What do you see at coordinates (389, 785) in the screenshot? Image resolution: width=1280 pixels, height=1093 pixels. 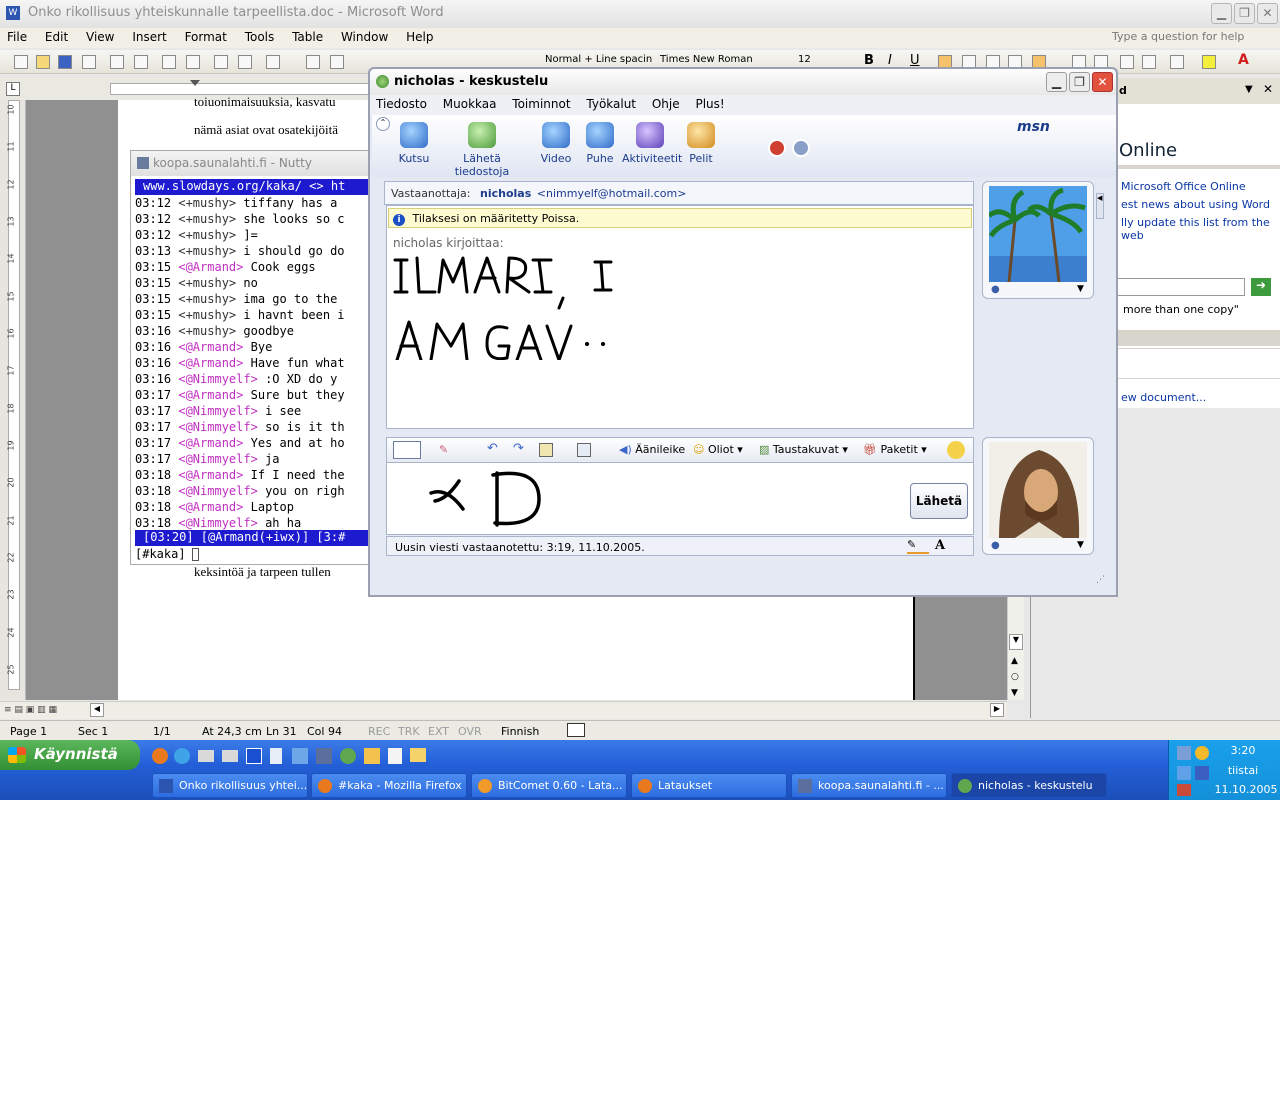 I see `taskbar-item-firefox: #kaka - Mozilla Firefox` at bounding box center [389, 785].